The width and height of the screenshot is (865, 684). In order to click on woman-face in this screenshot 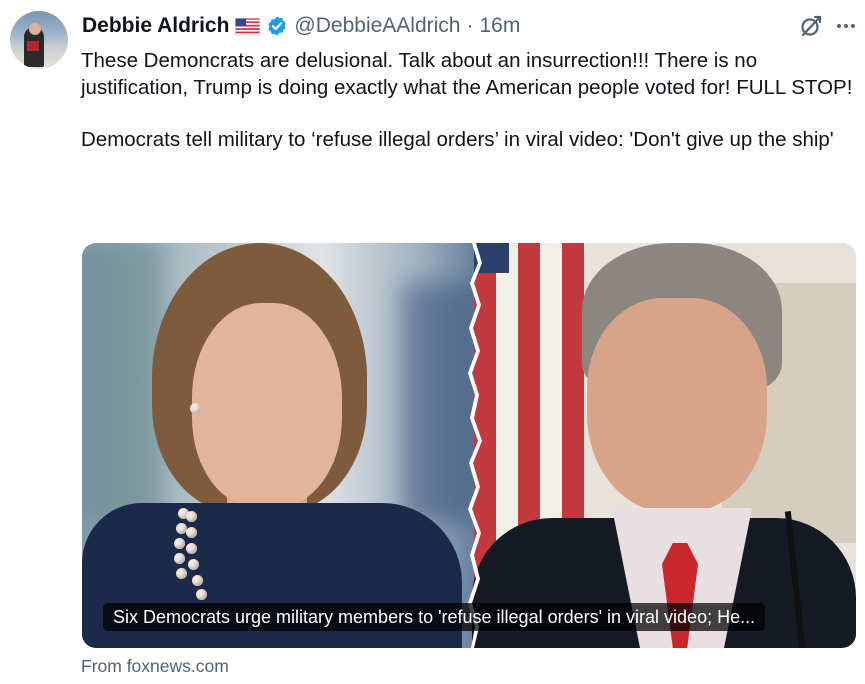, I will do `click(267, 405)`.